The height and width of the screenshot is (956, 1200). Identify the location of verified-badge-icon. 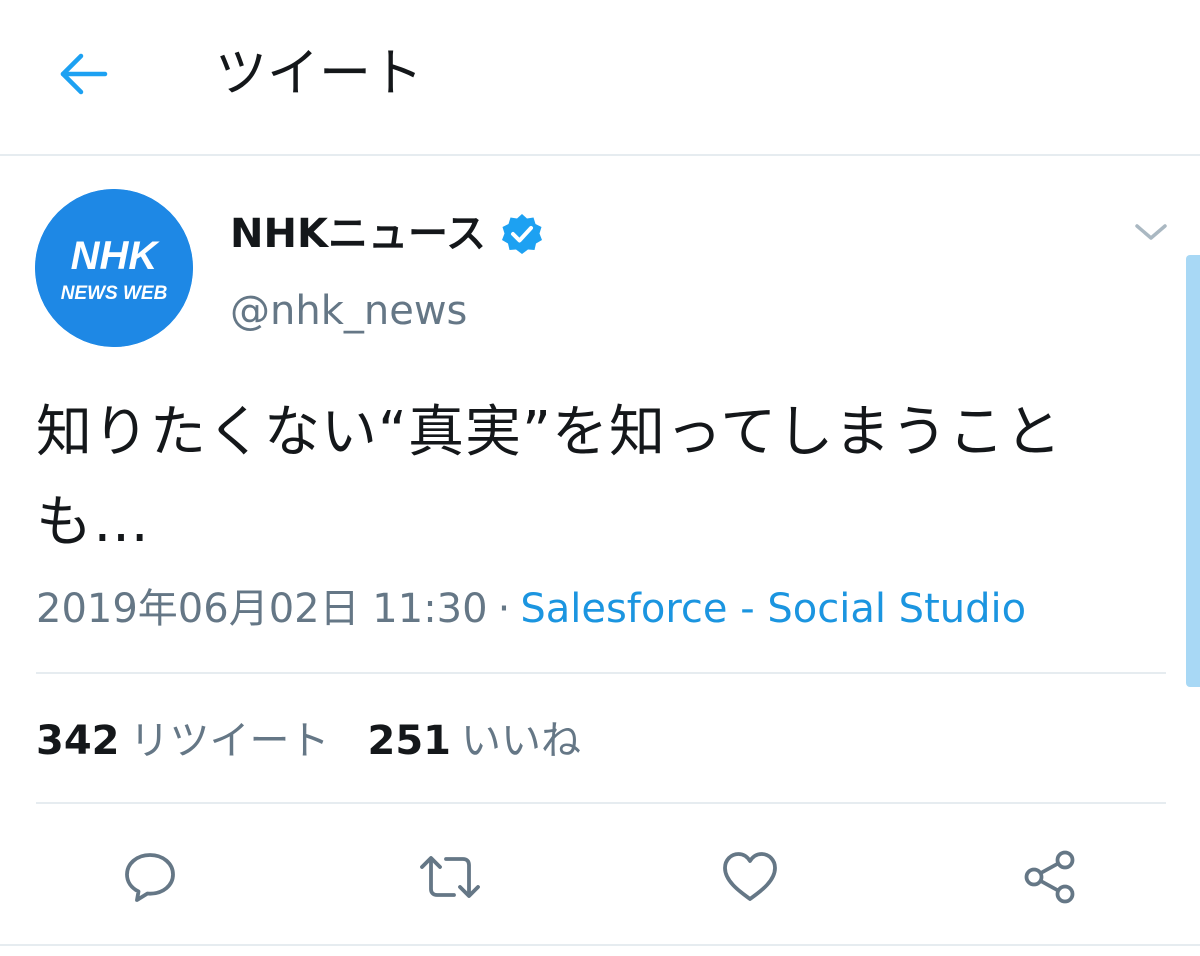
(522, 234).